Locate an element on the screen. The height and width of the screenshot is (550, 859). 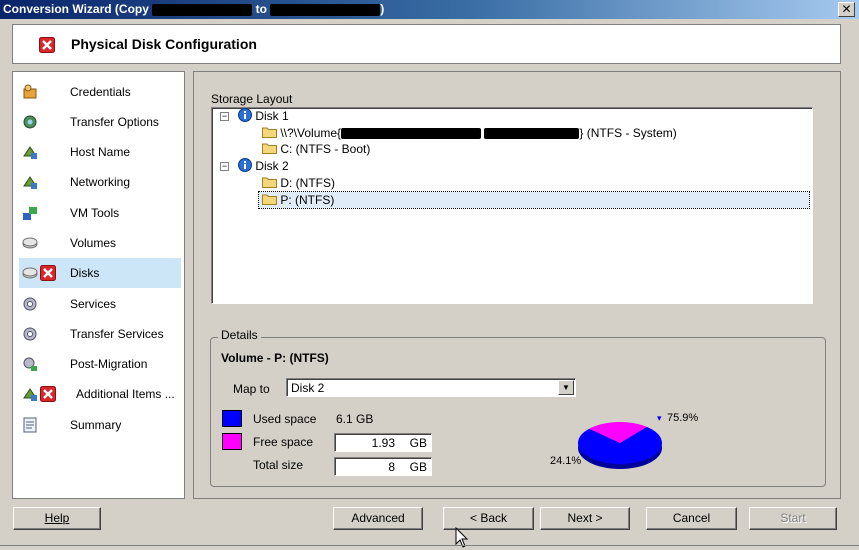
sidebar-item-label: VM Tools is located at coordinates (95, 213).